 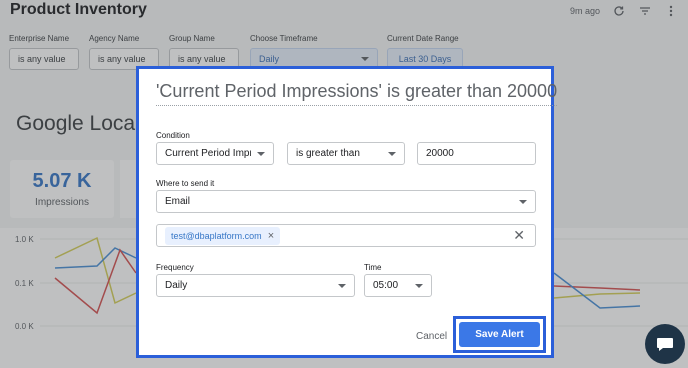 I want to click on recipient-email: test@dbaplatform.com, so click(x=216, y=235).